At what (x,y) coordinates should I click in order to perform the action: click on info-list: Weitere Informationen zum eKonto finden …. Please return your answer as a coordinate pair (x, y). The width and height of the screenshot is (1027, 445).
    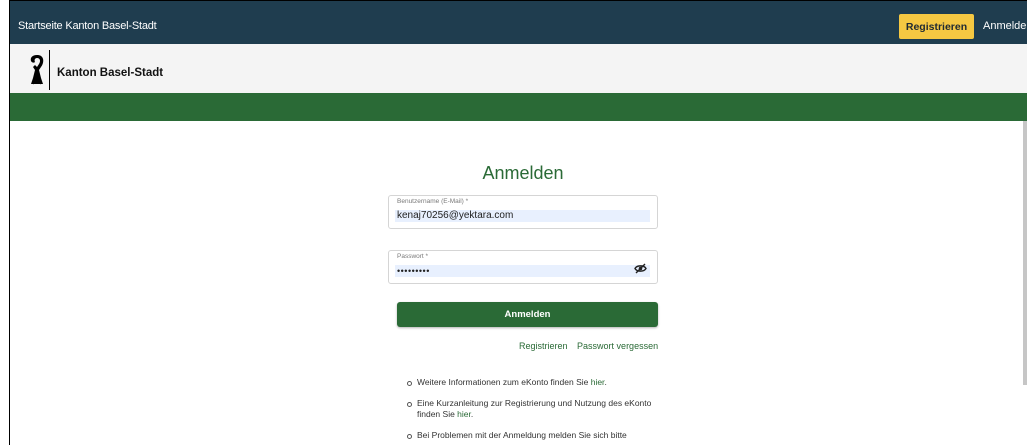
    Looking at the image, I should click on (535, 411).